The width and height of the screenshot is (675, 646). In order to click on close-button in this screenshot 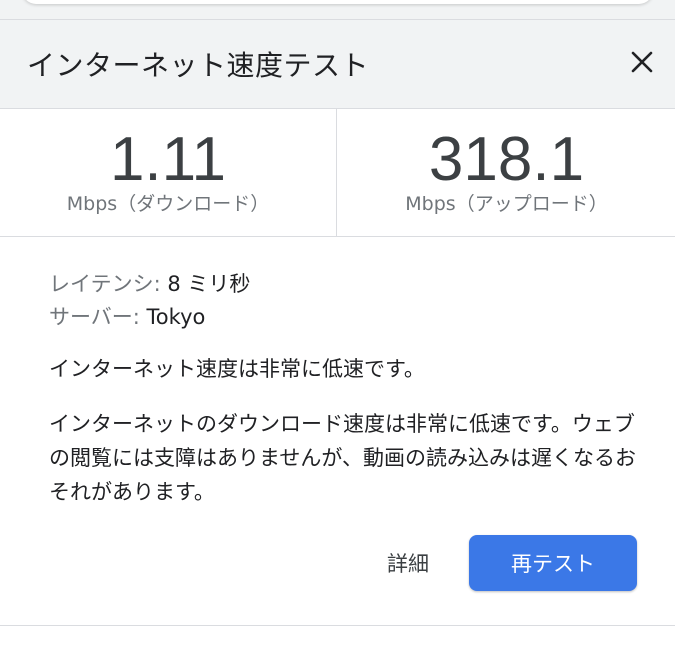, I will do `click(642, 62)`.